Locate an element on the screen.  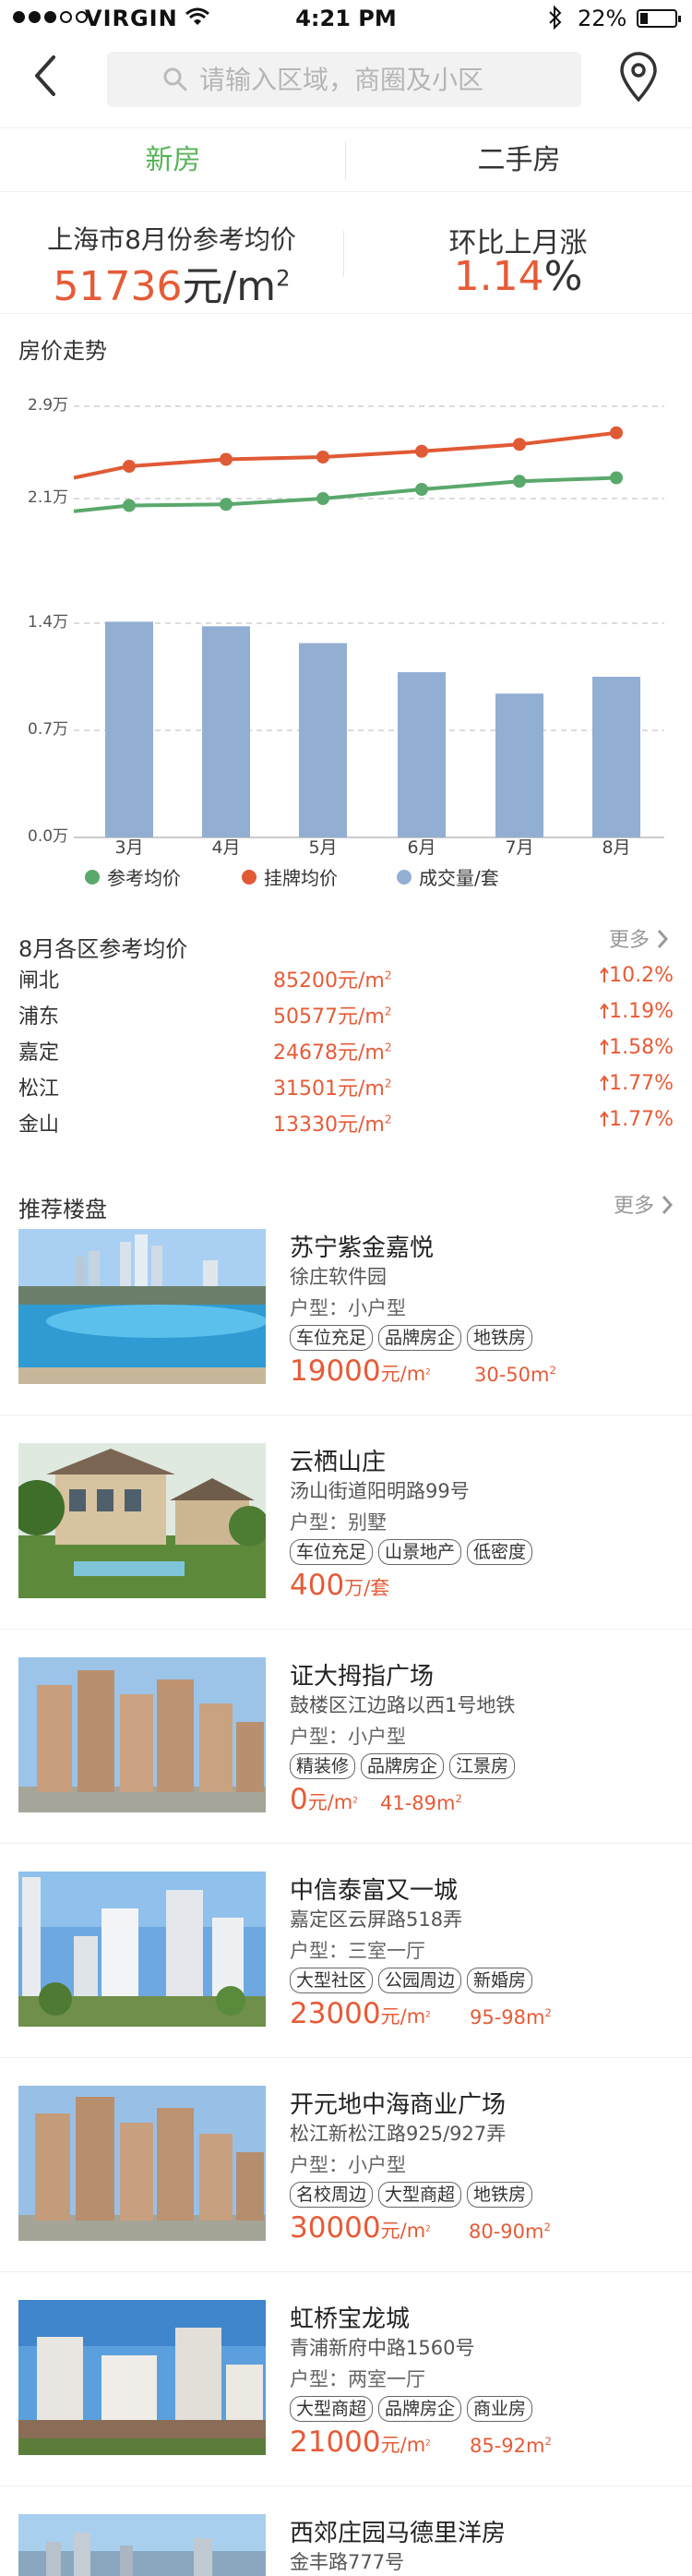
district-price-unit: 元/m is located at coordinates (361, 981).